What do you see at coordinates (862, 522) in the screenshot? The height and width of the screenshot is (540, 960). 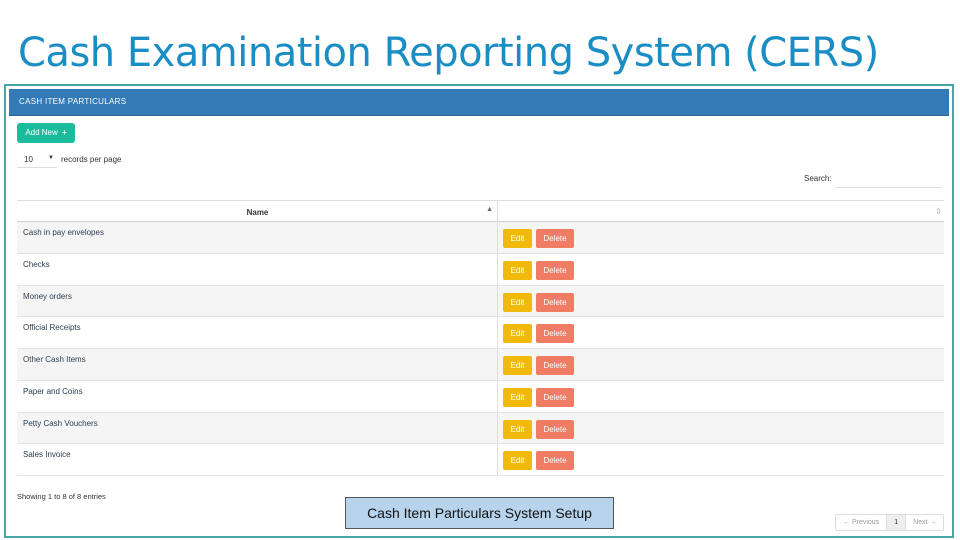 I see `previous-page-button: ← Previous` at bounding box center [862, 522].